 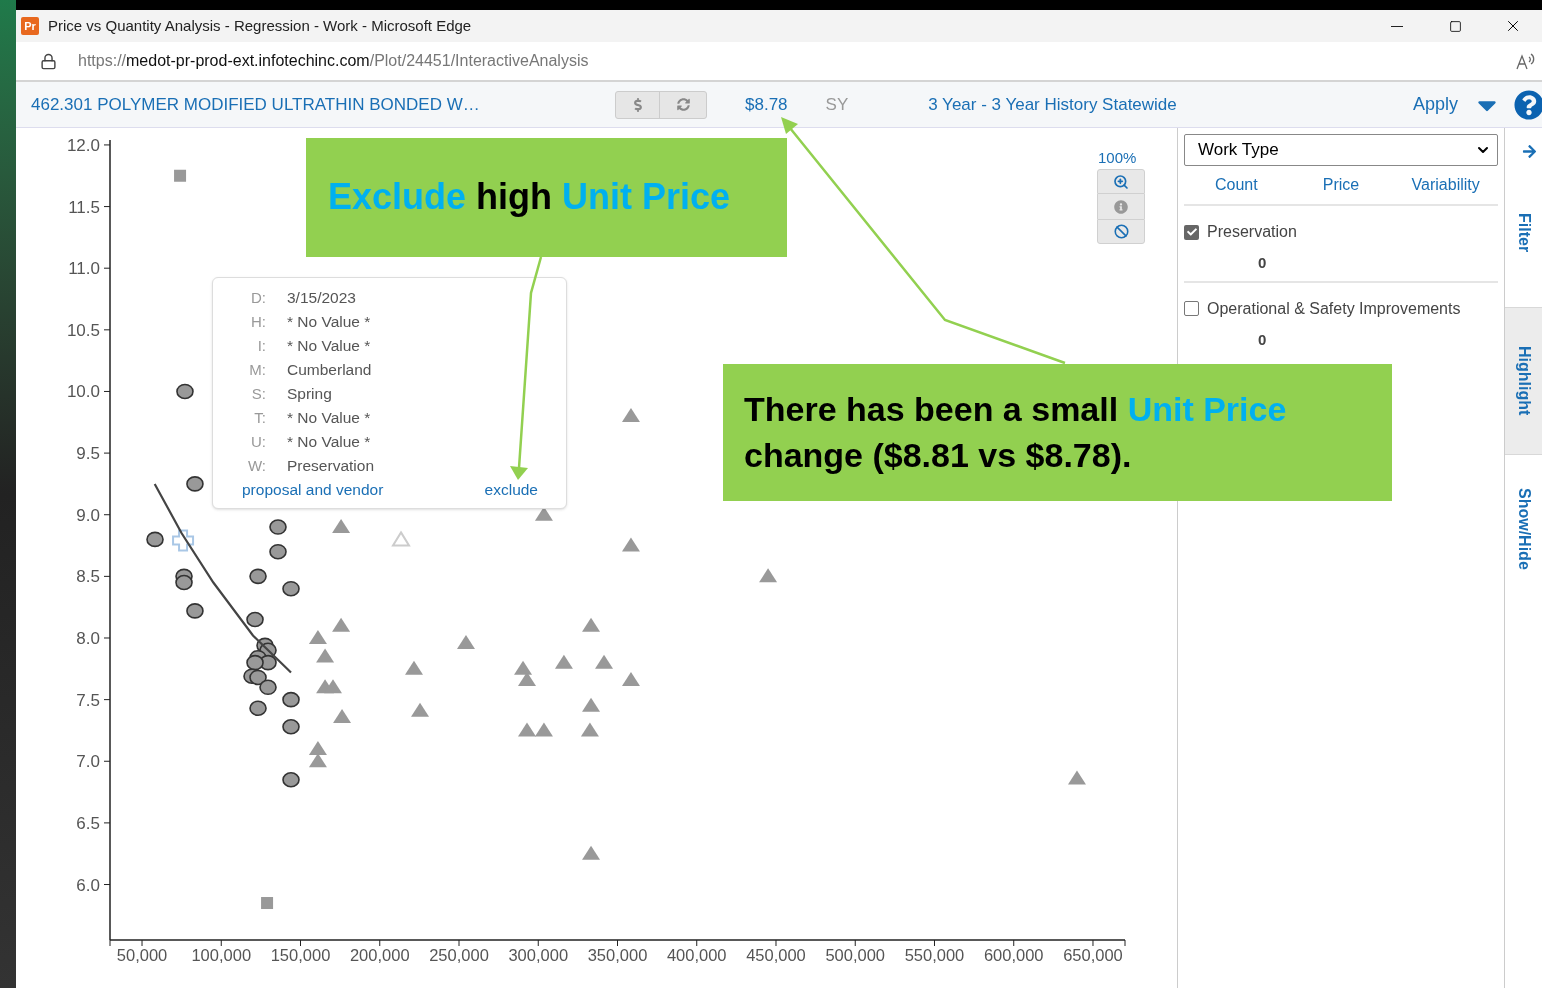 What do you see at coordinates (1526, 61) in the screenshot?
I see `read-aloud-icon` at bounding box center [1526, 61].